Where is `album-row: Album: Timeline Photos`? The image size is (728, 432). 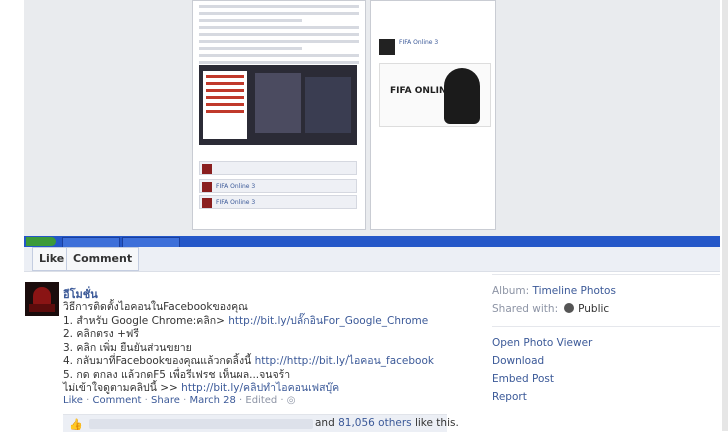
album-row: Album: Timeline Photos is located at coordinates (554, 291).